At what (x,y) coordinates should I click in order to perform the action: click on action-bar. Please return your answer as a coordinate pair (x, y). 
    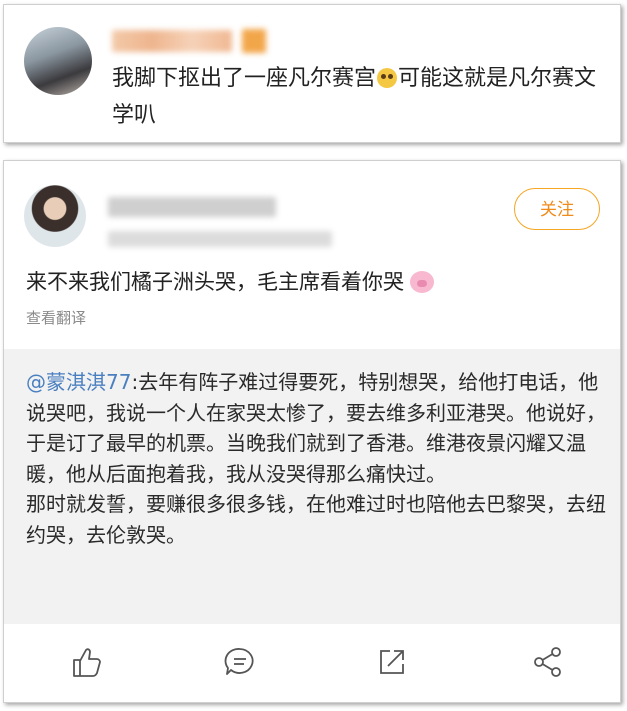
    Looking at the image, I should click on (312, 663).